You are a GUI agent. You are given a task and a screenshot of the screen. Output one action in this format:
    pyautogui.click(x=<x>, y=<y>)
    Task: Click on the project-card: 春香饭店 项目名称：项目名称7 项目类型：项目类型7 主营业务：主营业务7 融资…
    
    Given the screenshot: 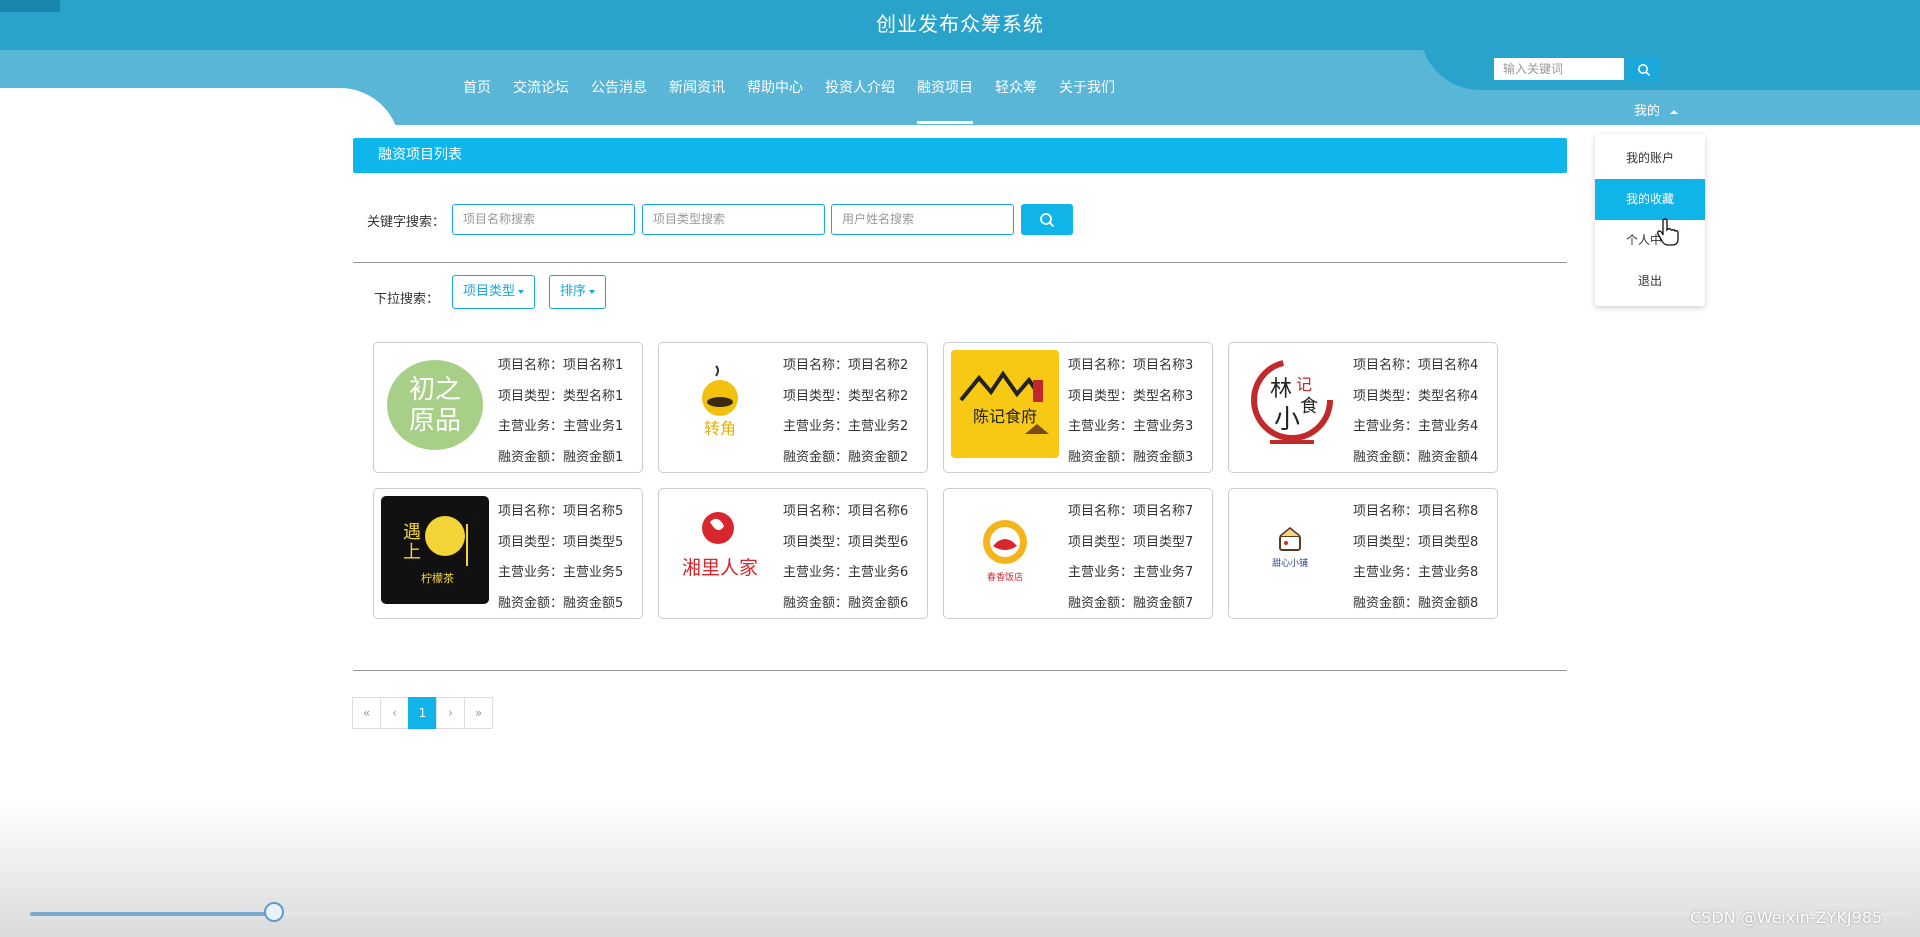 What is the action you would take?
    pyautogui.click(x=1078, y=553)
    